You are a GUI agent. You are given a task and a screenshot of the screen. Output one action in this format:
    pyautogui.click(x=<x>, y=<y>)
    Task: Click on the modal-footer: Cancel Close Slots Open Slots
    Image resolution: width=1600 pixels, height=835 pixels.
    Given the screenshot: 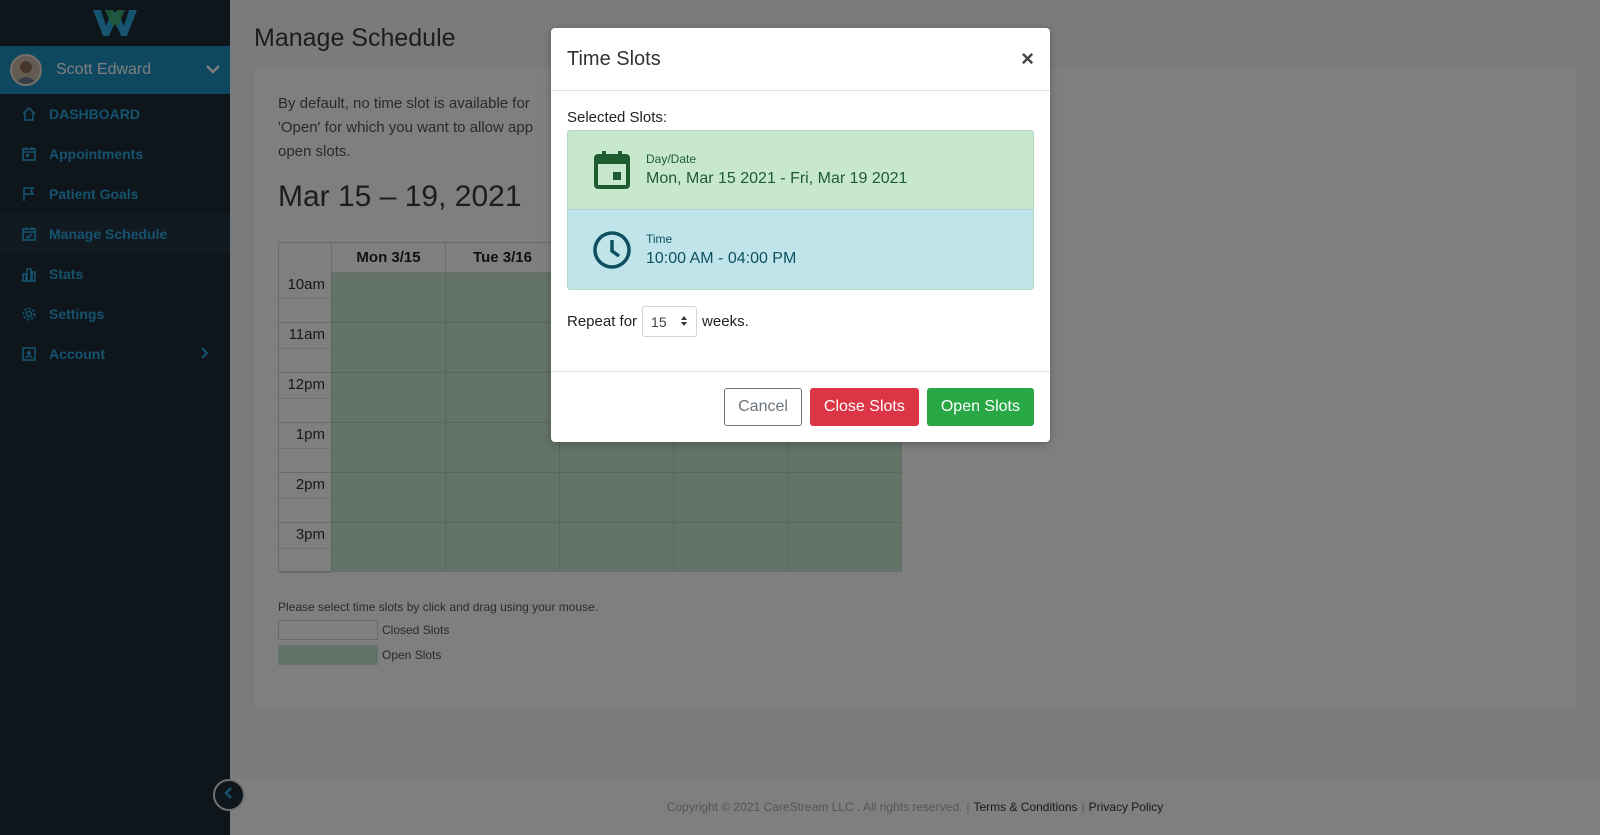 What is the action you would take?
    pyautogui.click(x=800, y=406)
    